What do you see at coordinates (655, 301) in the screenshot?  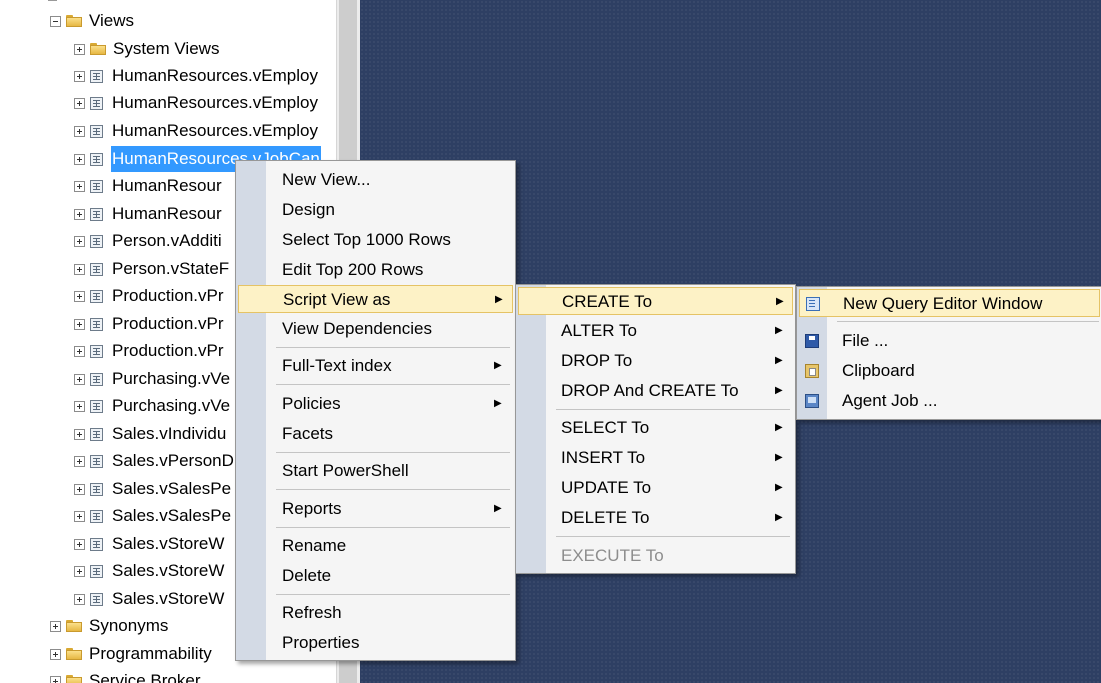 I see `menu-item-create-to: CREATE To ▶` at bounding box center [655, 301].